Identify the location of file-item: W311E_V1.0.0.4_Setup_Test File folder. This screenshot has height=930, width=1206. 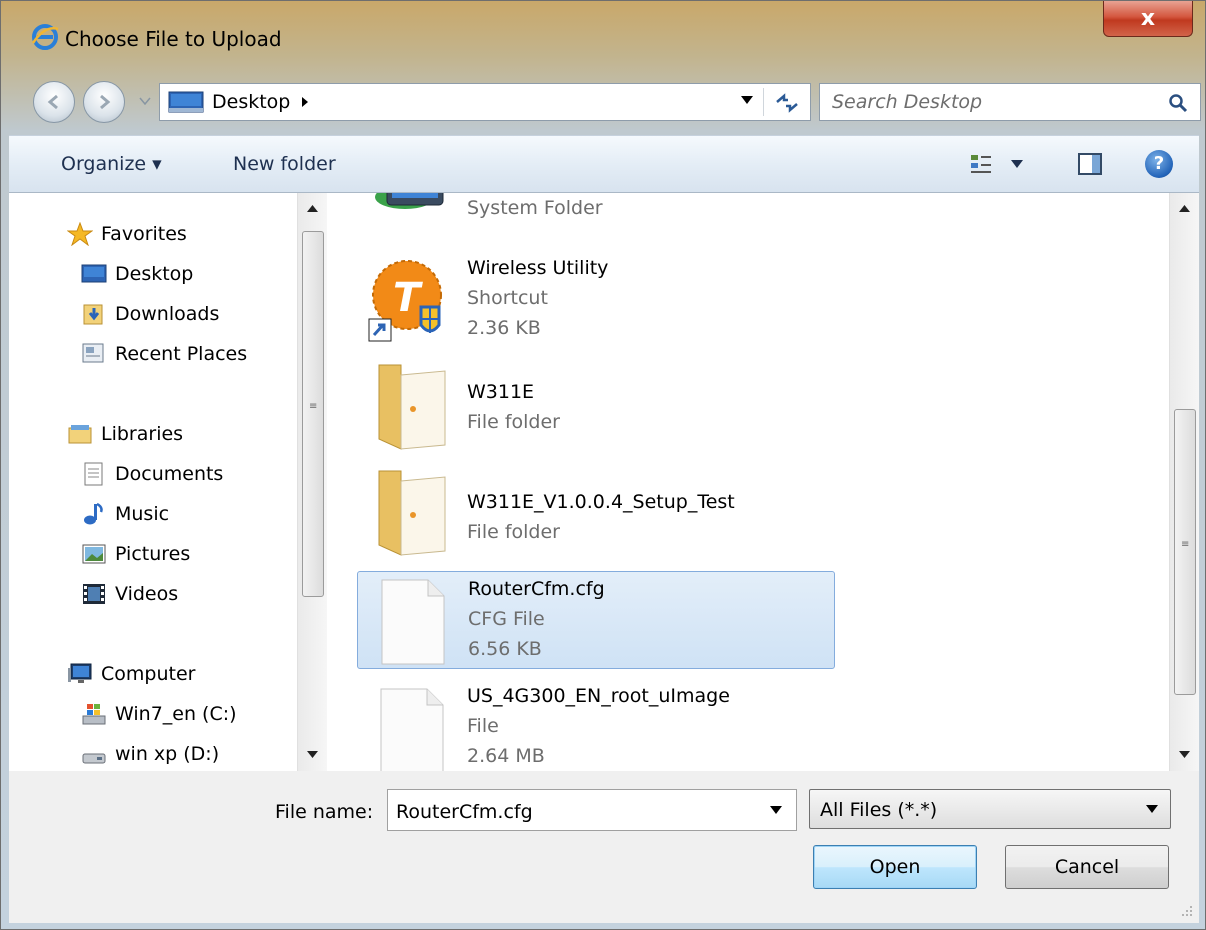
(596, 514).